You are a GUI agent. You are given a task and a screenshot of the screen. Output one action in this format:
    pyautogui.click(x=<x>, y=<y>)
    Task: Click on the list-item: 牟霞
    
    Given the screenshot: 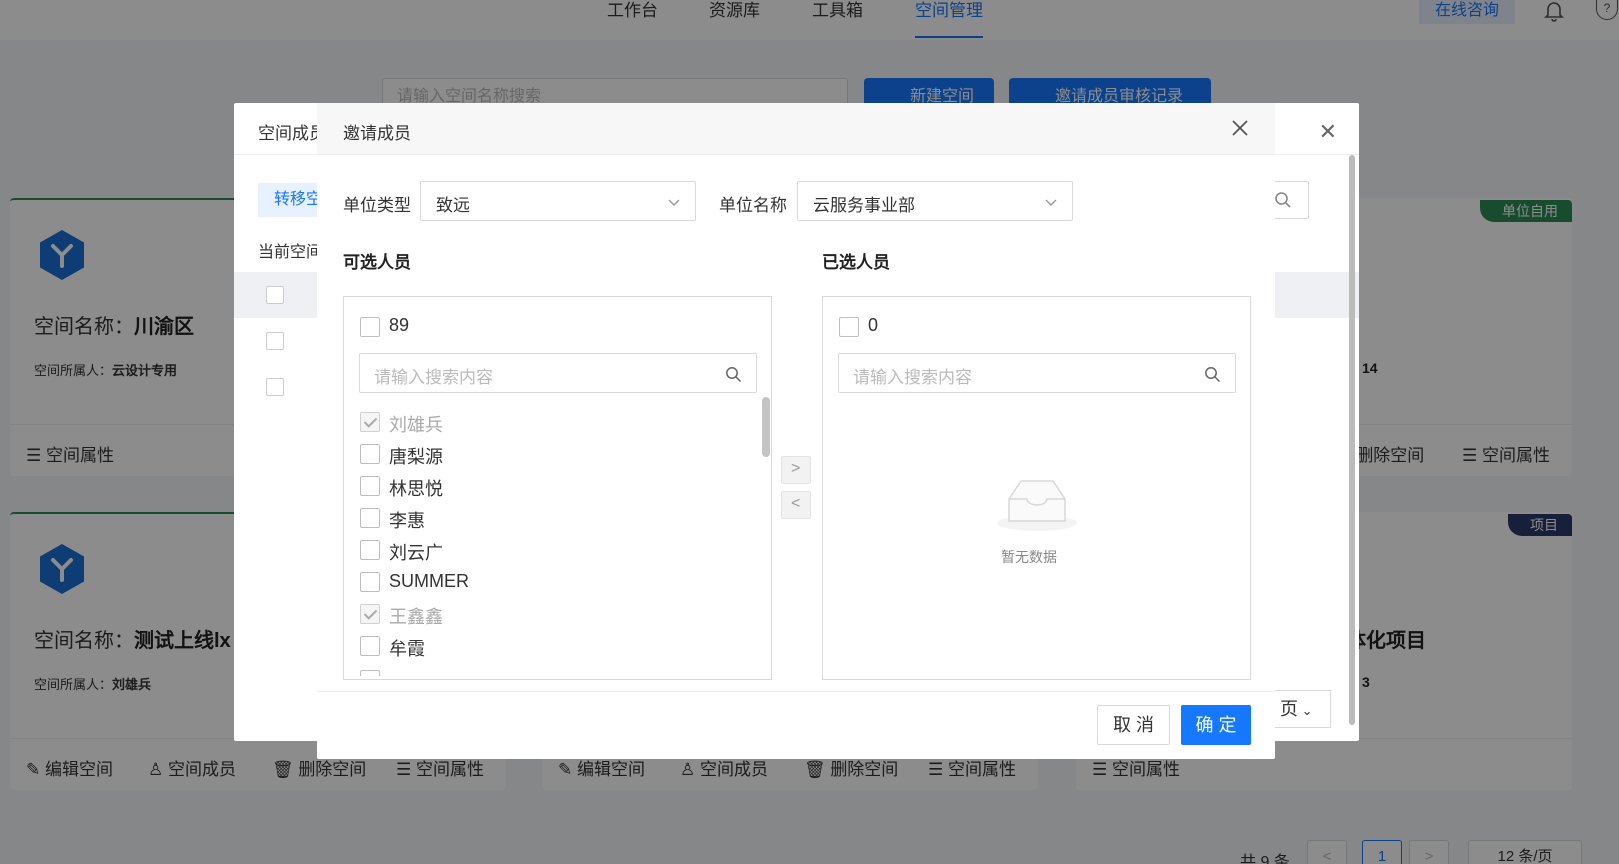 What is the action you would take?
    pyautogui.click(x=554, y=646)
    